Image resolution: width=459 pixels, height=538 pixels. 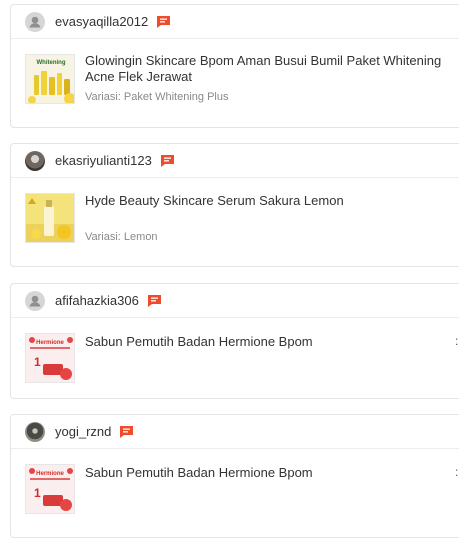 I want to click on review-header: afifahazkia306, so click(x=235, y=301).